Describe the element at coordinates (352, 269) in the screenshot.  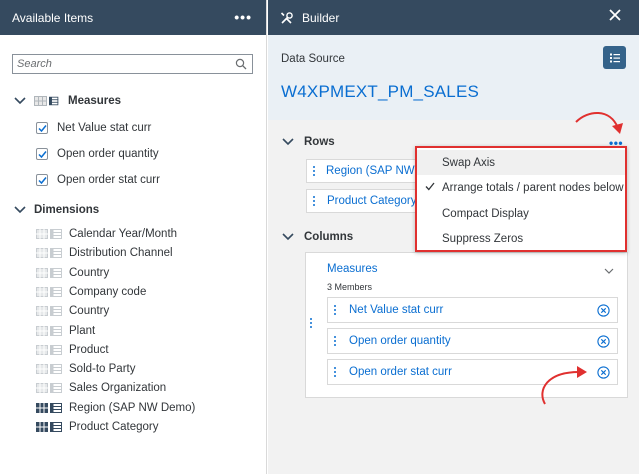
I see `measures-structure-title: Measures` at that location.